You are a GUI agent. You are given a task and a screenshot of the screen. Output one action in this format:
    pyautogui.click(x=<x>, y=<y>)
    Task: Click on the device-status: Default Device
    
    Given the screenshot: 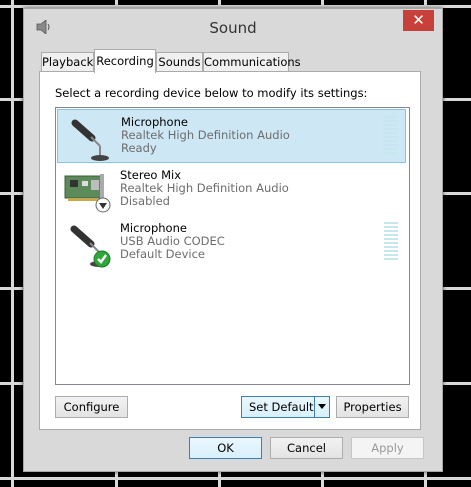 What is the action you would take?
    pyautogui.click(x=163, y=254)
    